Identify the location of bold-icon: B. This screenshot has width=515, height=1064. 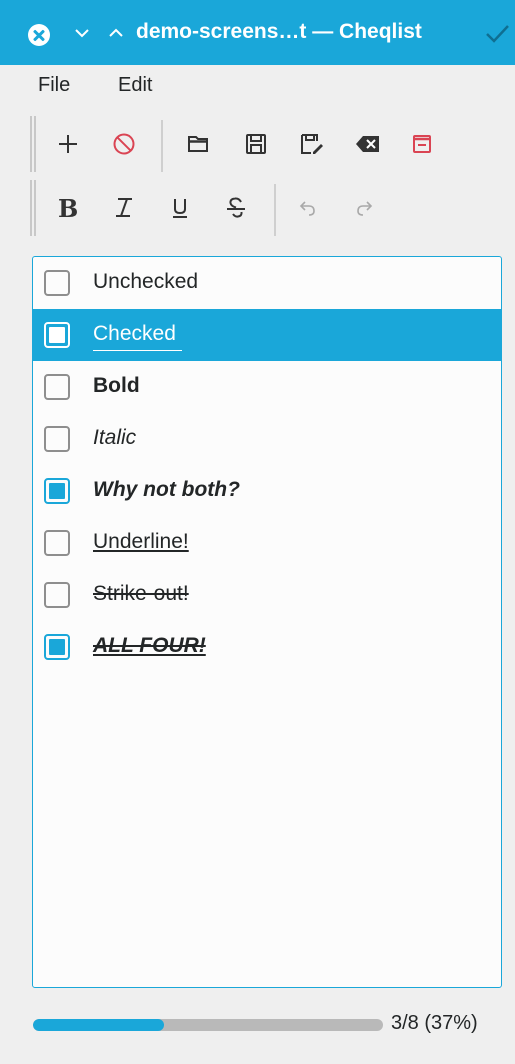
(68, 208).